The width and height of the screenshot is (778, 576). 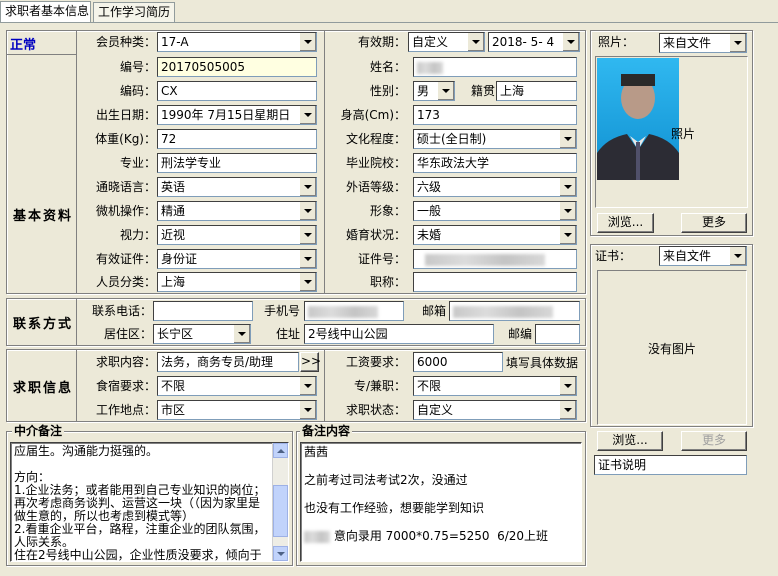 What do you see at coordinates (125, 386) in the screenshot?
I see `board-label: 食宿要求：` at bounding box center [125, 386].